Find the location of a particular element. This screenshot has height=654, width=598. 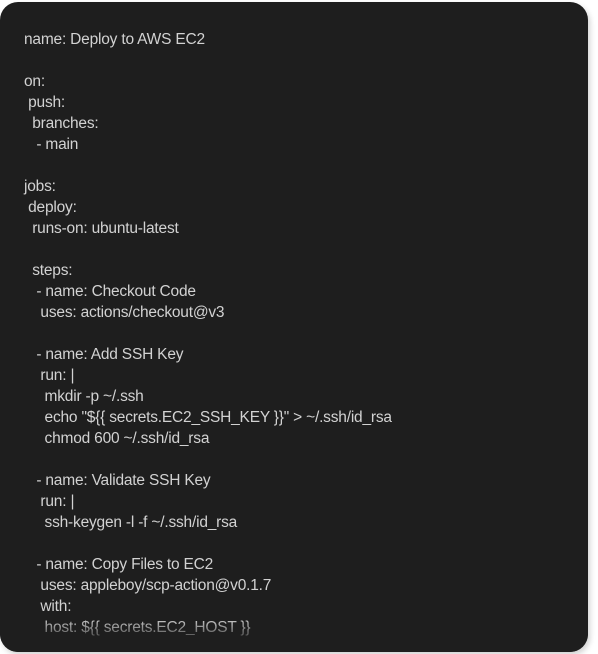

code-line: branches: is located at coordinates (61, 123).